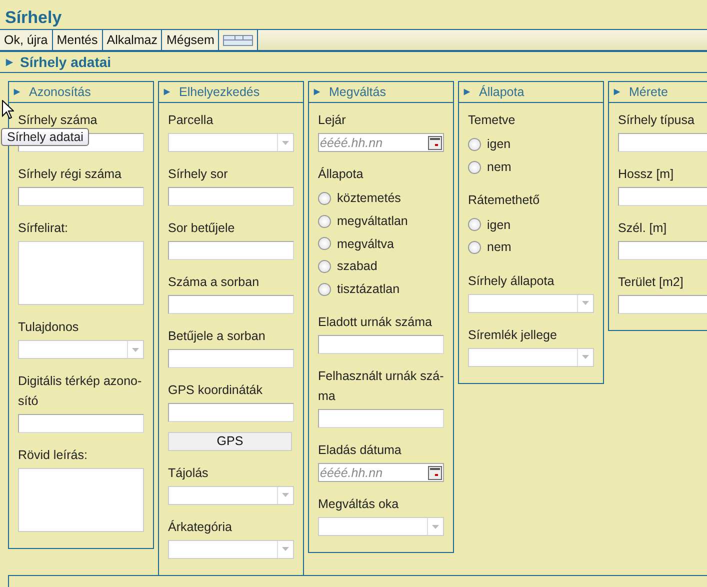  Describe the element at coordinates (651, 282) in the screenshot. I see `field-label: Terület [m2]` at that location.